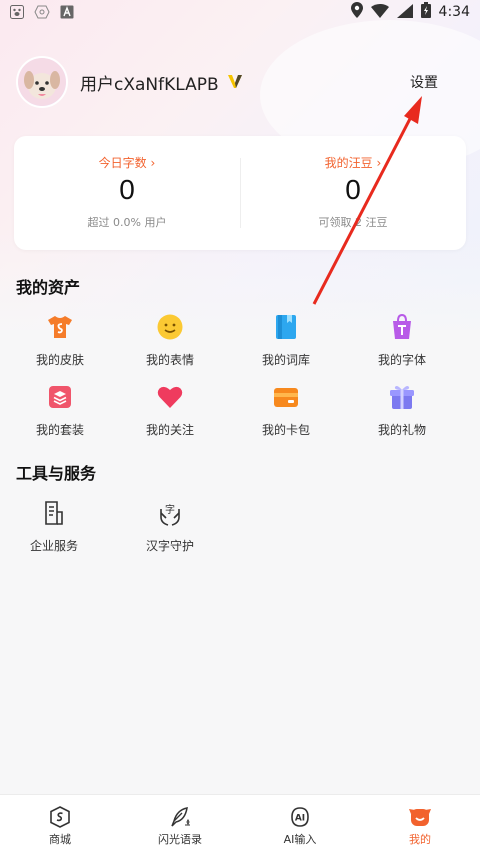 The width and height of the screenshot is (480, 853). Describe the element at coordinates (53, 546) in the screenshot. I see `tool-label: 企业服务` at that location.